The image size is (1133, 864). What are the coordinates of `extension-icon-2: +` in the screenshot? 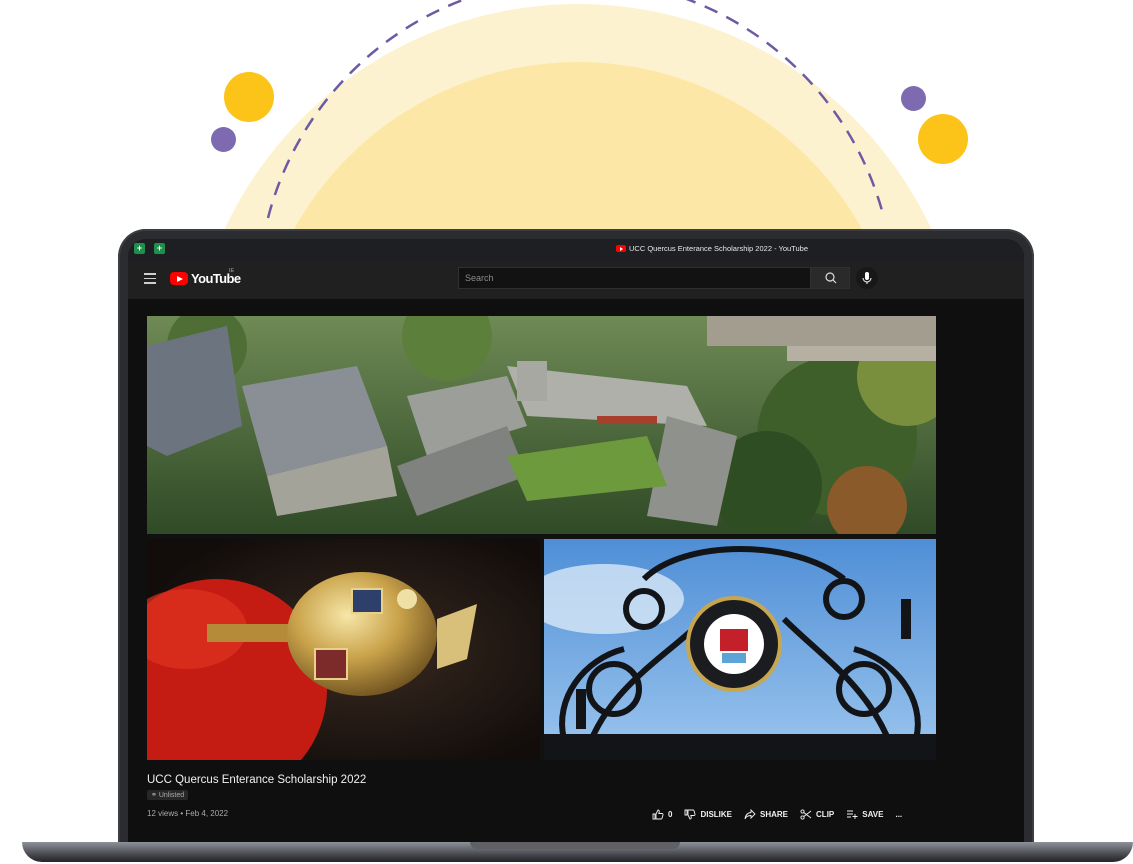 It's located at (159, 248).